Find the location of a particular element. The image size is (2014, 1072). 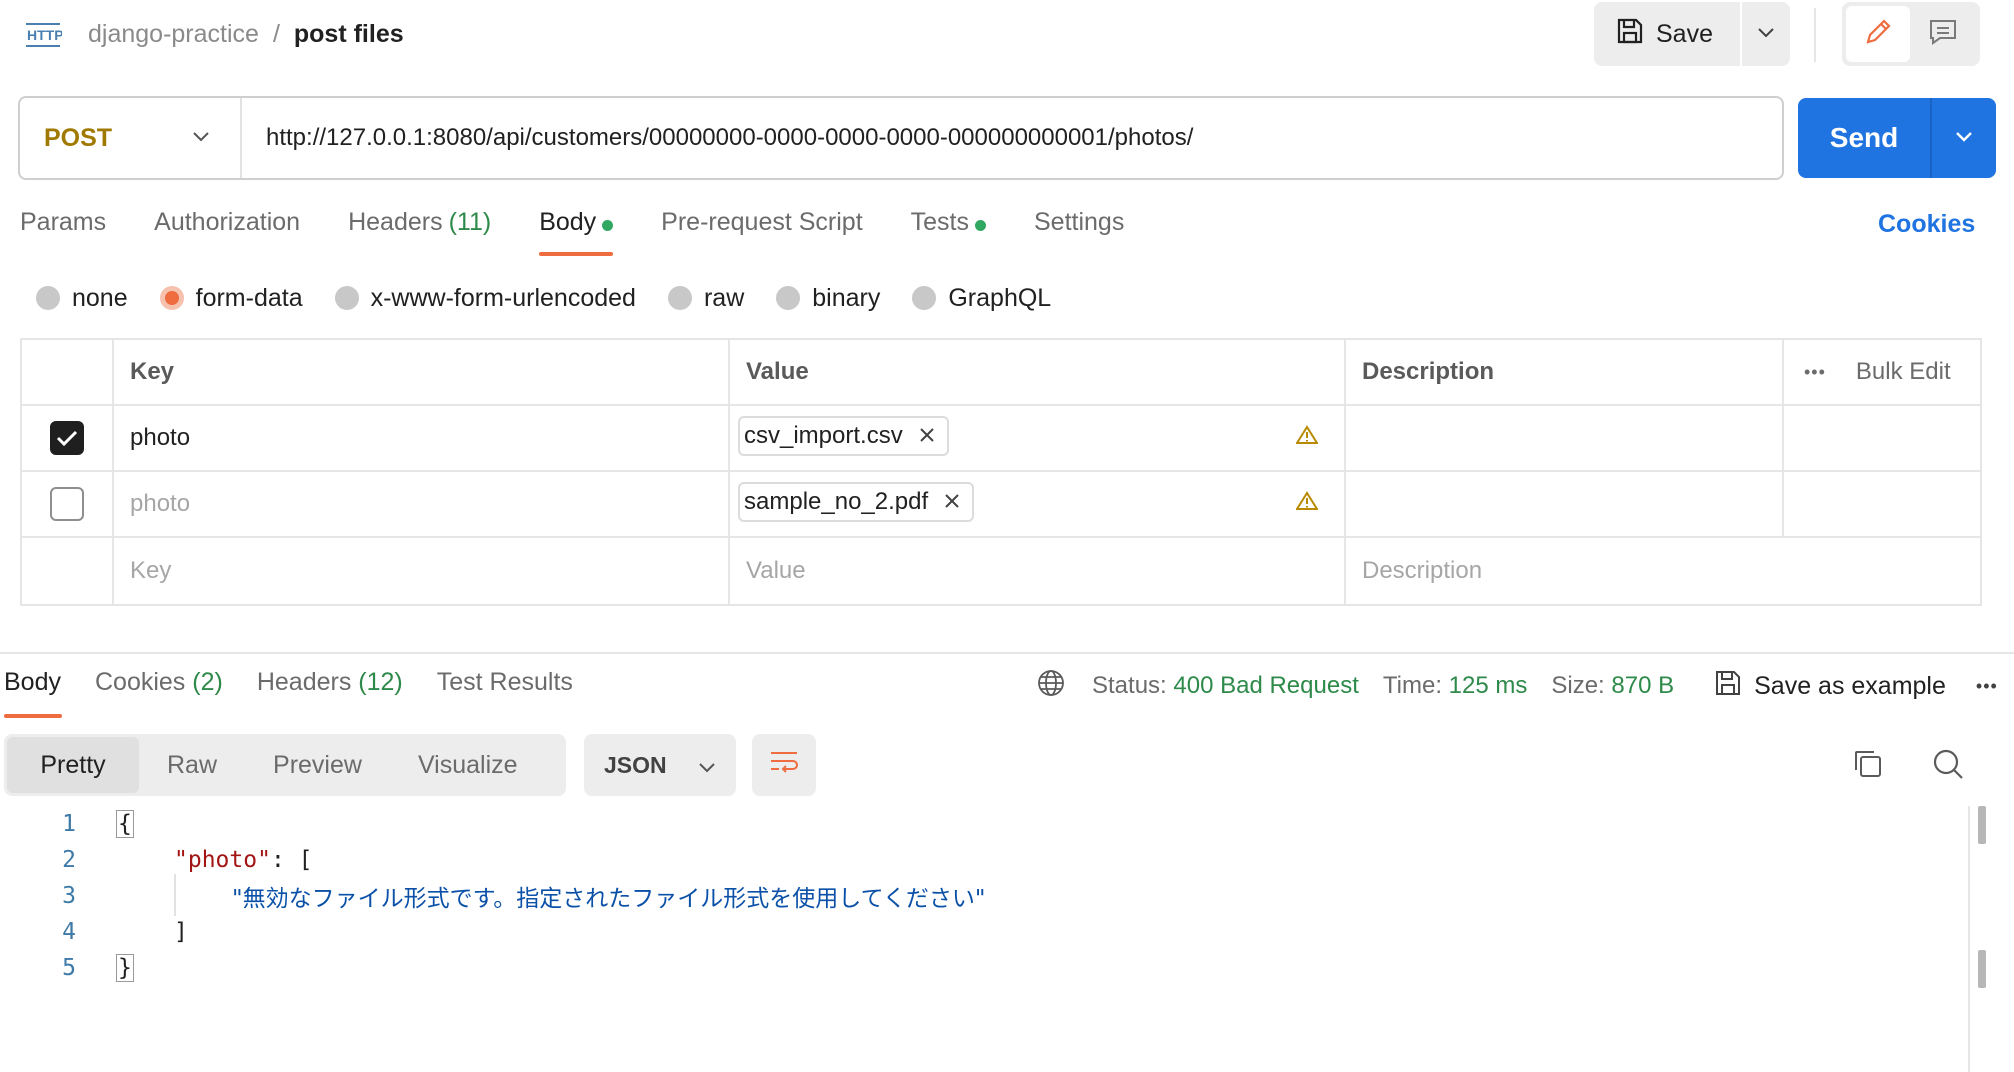

status-badge: 400 Bad Request is located at coordinates (1266, 685).